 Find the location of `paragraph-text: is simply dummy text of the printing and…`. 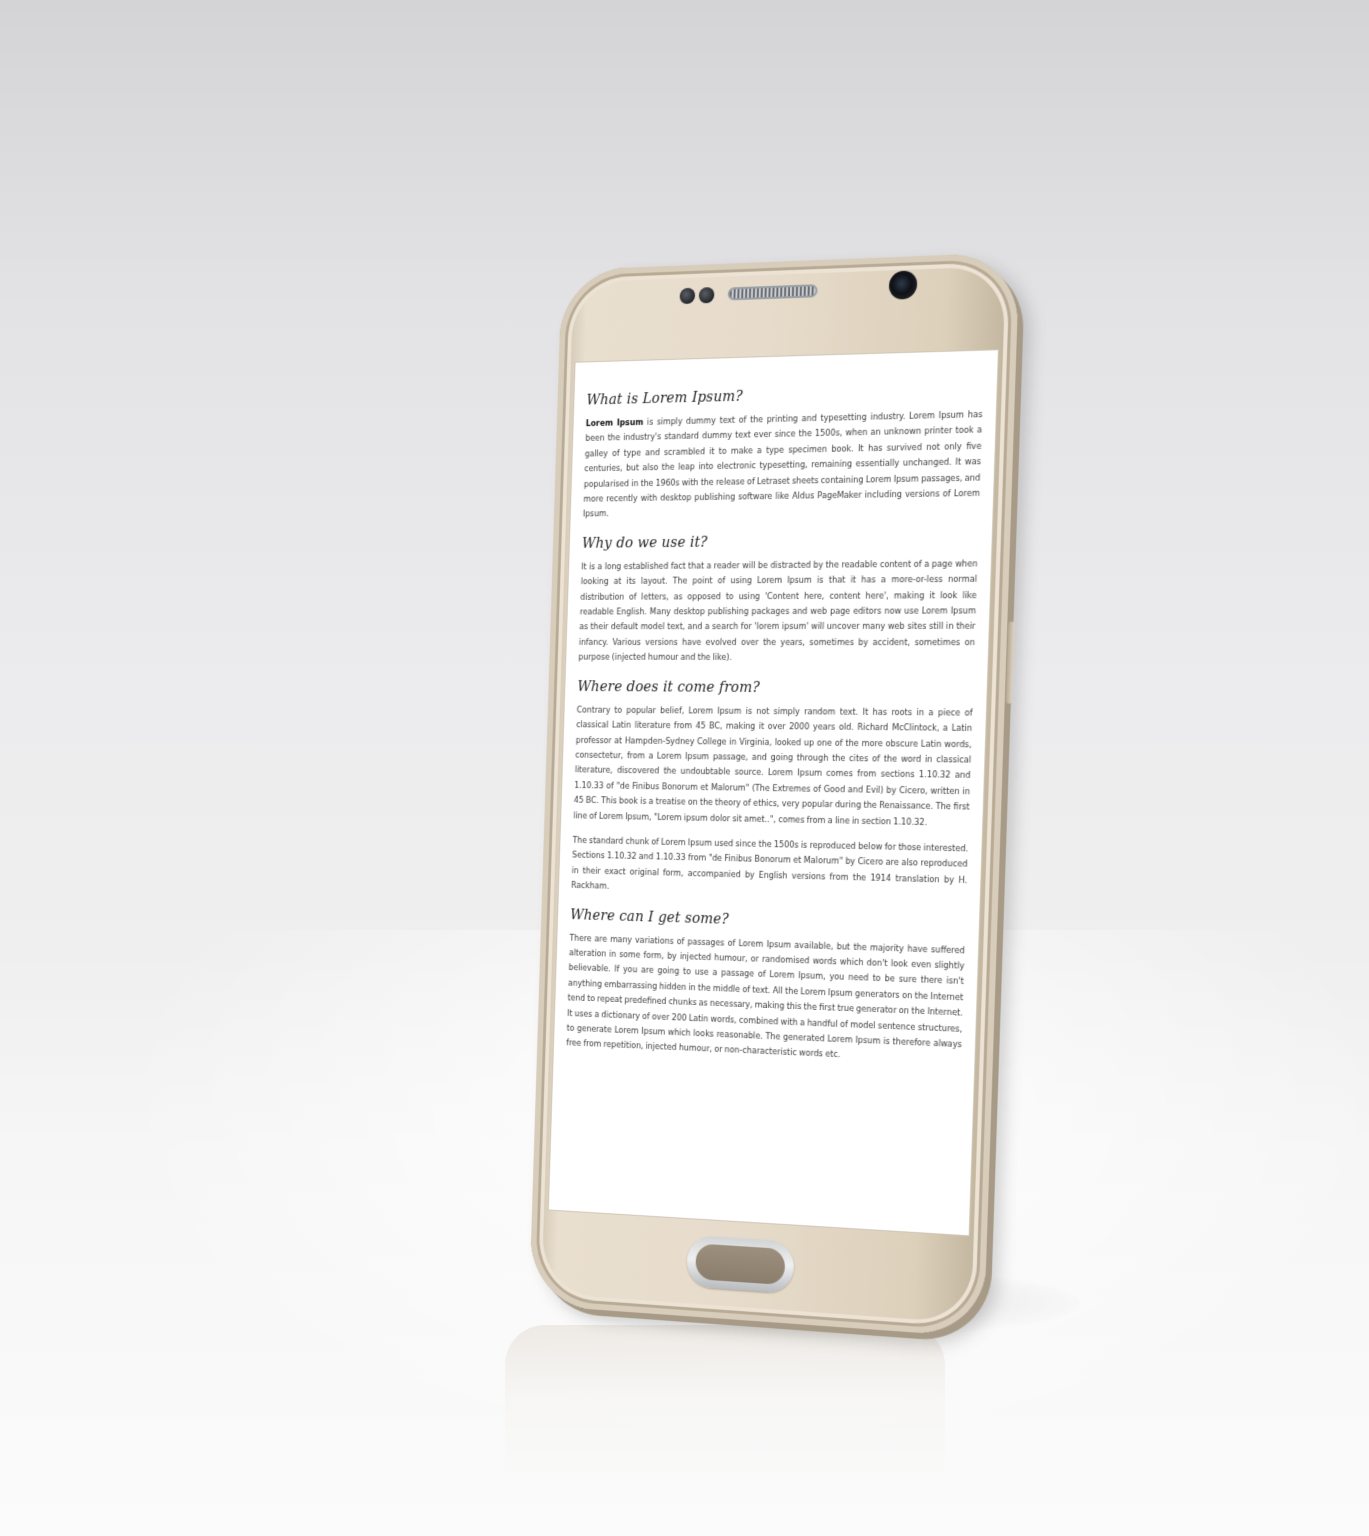

paragraph-text: is simply dummy text of the printing and… is located at coordinates (782, 463).